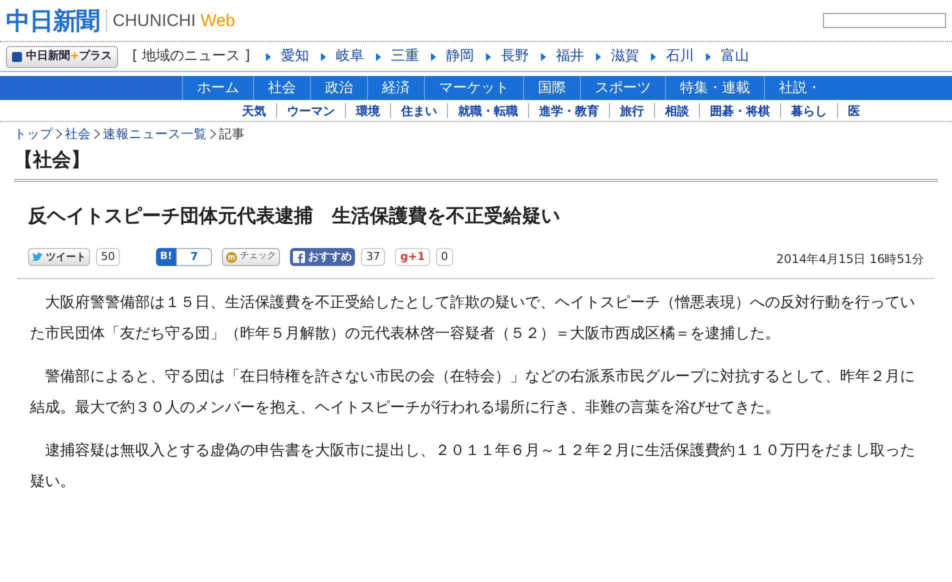 The image size is (952, 582). What do you see at coordinates (299, 257) in the screenshot?
I see `f-logo-icon` at bounding box center [299, 257].